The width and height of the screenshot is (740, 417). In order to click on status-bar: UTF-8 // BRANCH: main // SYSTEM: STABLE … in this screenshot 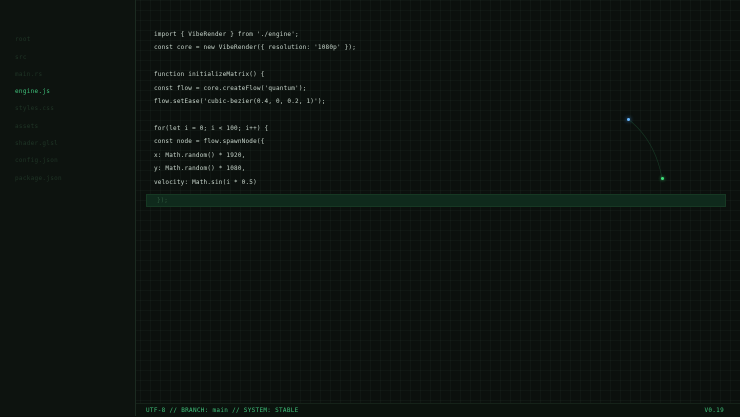, I will do `click(438, 410)`.